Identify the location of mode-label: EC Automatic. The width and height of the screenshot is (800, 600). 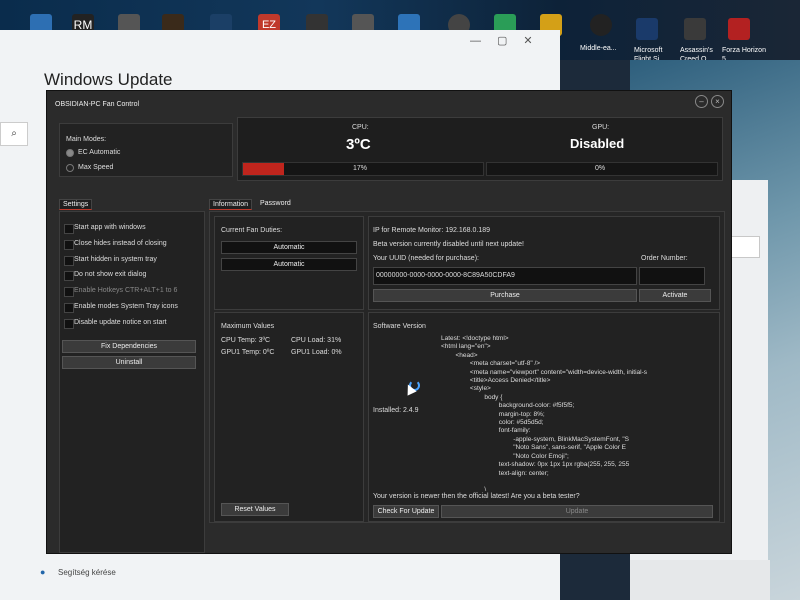
(99, 152).